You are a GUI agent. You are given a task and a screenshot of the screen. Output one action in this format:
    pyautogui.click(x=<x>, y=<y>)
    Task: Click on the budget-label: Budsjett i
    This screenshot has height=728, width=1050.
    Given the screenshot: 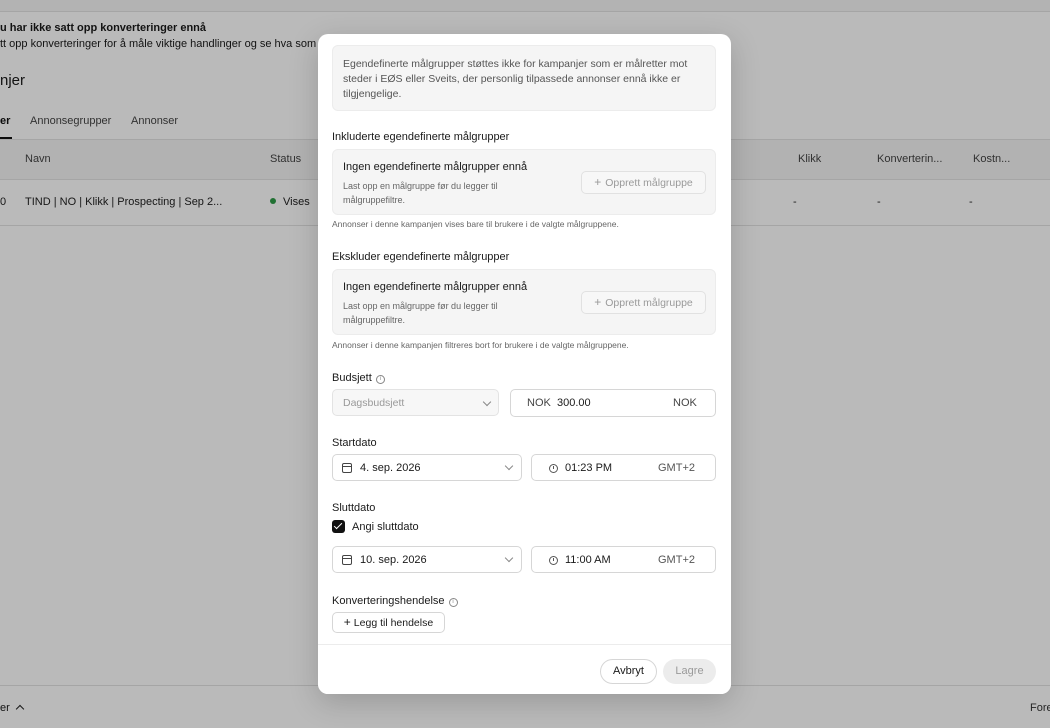 What is the action you would take?
    pyautogui.click(x=358, y=378)
    